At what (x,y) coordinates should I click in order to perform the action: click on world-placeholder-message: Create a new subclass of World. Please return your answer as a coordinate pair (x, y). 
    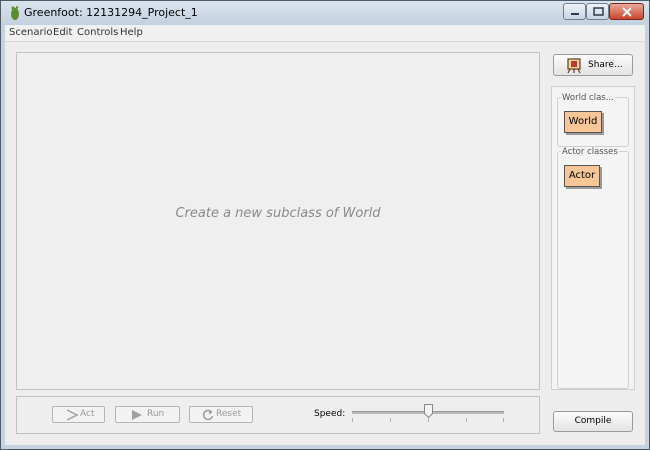
    Looking at the image, I should click on (278, 213).